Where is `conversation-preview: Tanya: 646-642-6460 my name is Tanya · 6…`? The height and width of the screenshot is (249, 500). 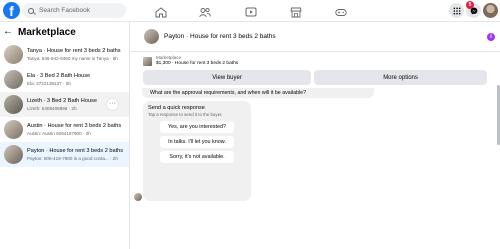
conversation-preview: Tanya: 646-642-6460 my name is Tanya · 6… is located at coordinates (72, 58).